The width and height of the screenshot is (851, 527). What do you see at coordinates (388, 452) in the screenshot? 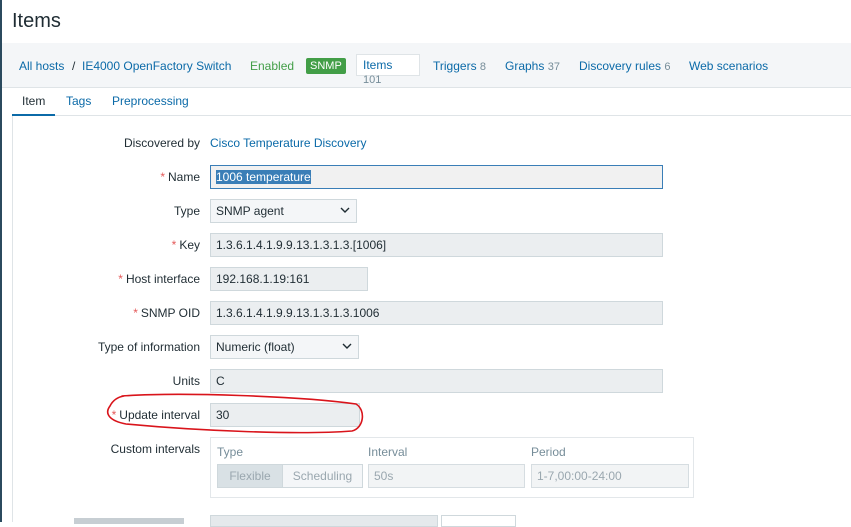
I see `custom-intervals-col-interval: Interval` at bounding box center [388, 452].